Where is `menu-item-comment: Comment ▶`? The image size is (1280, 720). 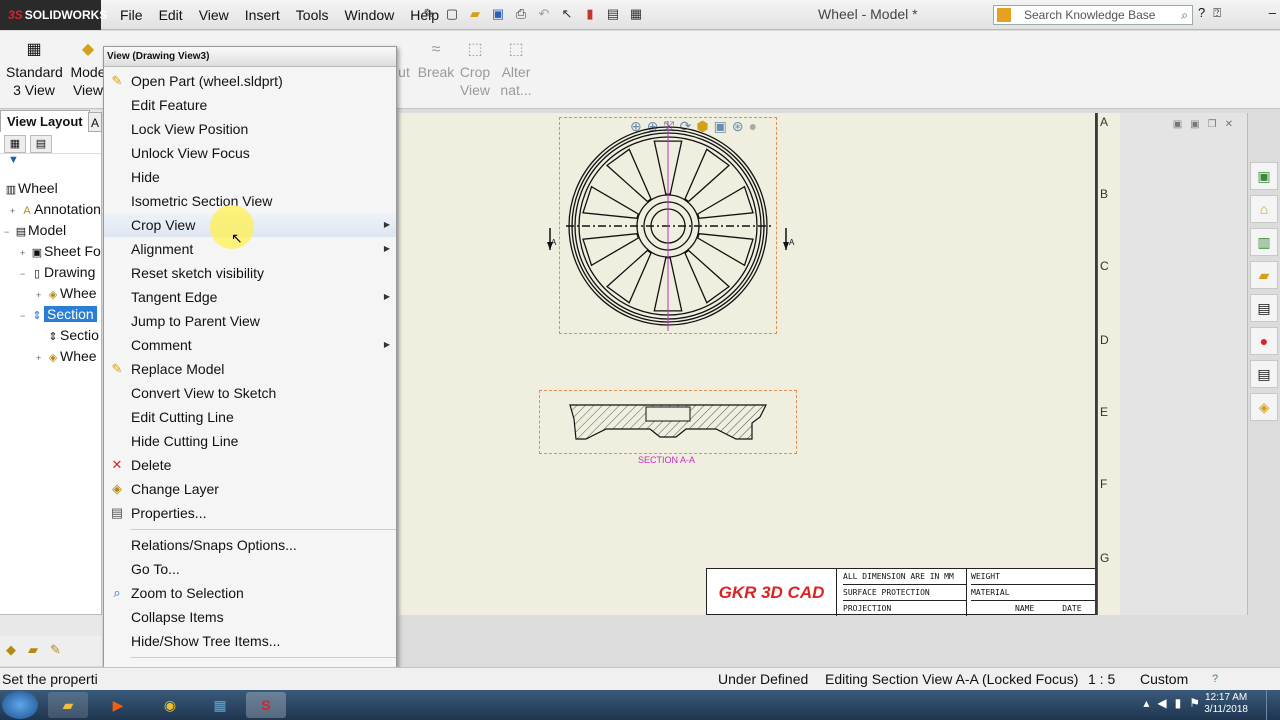 menu-item-comment: Comment ▶ is located at coordinates (250, 345).